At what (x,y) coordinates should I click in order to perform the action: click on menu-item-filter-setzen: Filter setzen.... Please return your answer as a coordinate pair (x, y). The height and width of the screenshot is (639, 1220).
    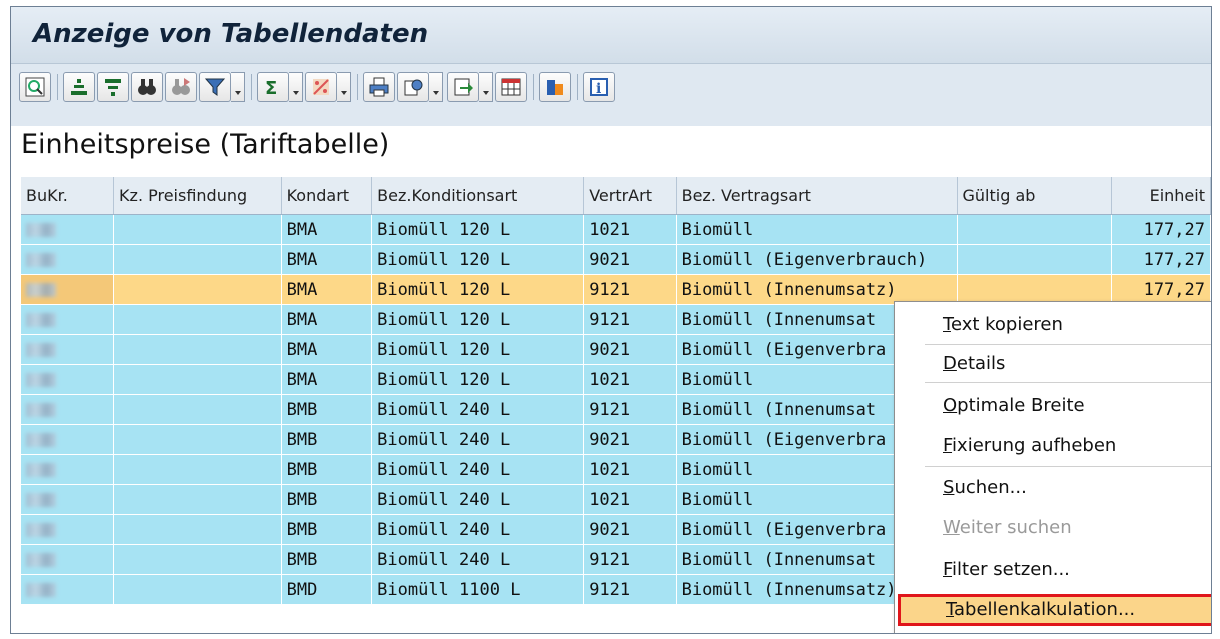
    Looking at the image, I should click on (1053, 570).